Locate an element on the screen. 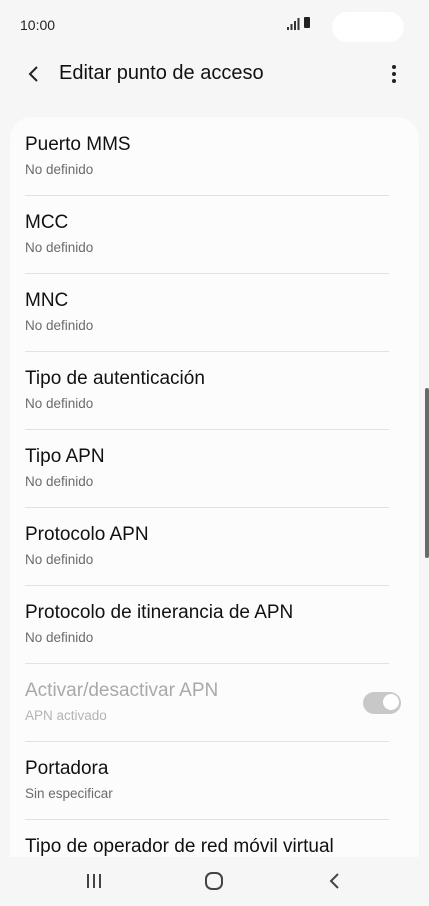  setting-title: Tipo APN is located at coordinates (65, 456).